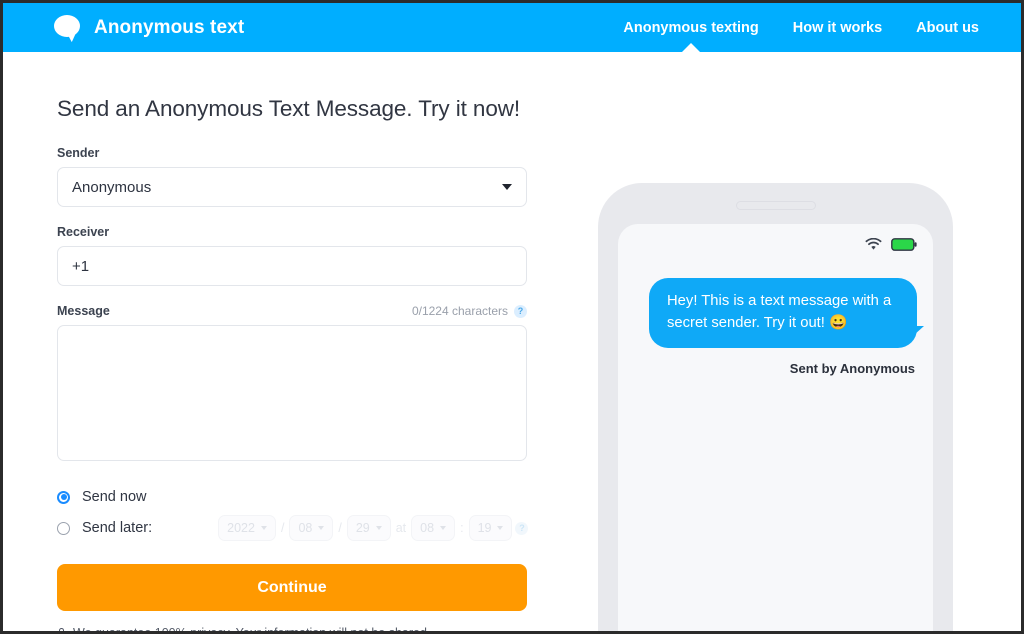 Image resolution: width=1024 pixels, height=634 pixels. I want to click on continue-button: Continue, so click(292, 587).